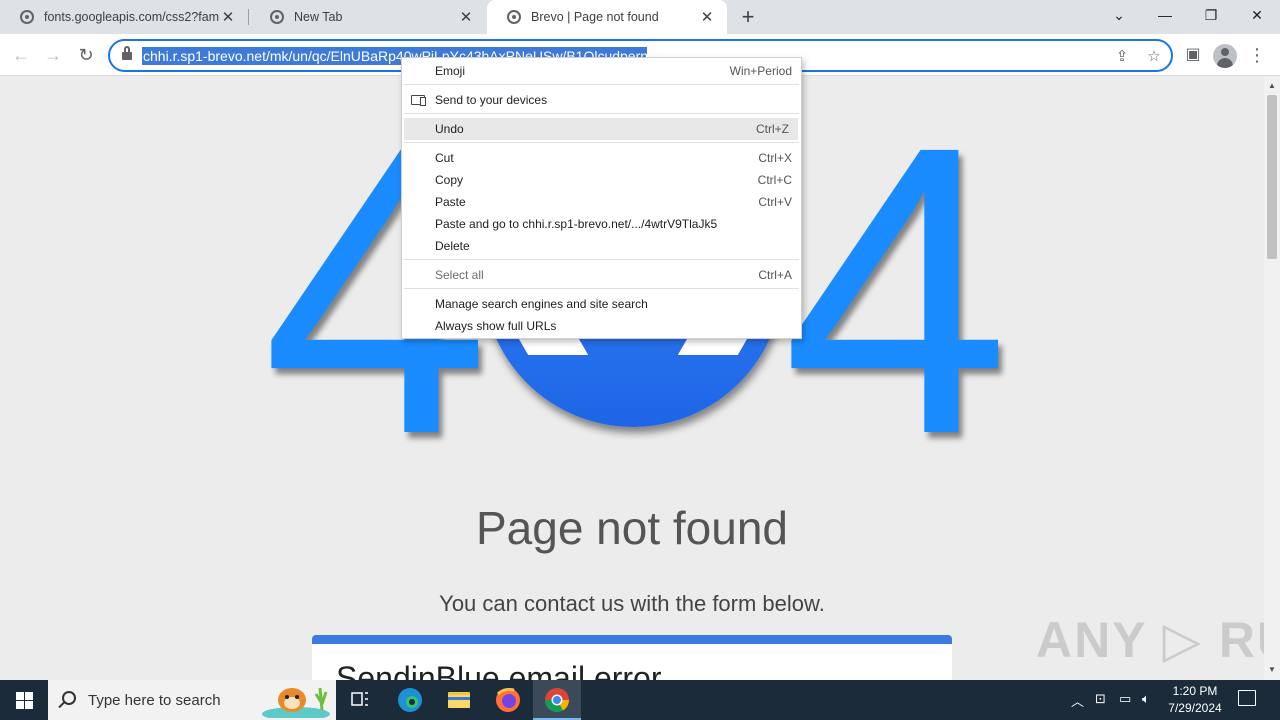 The image size is (1280, 720). What do you see at coordinates (1257, 15) in the screenshot?
I see `close-window-button: ✕` at bounding box center [1257, 15].